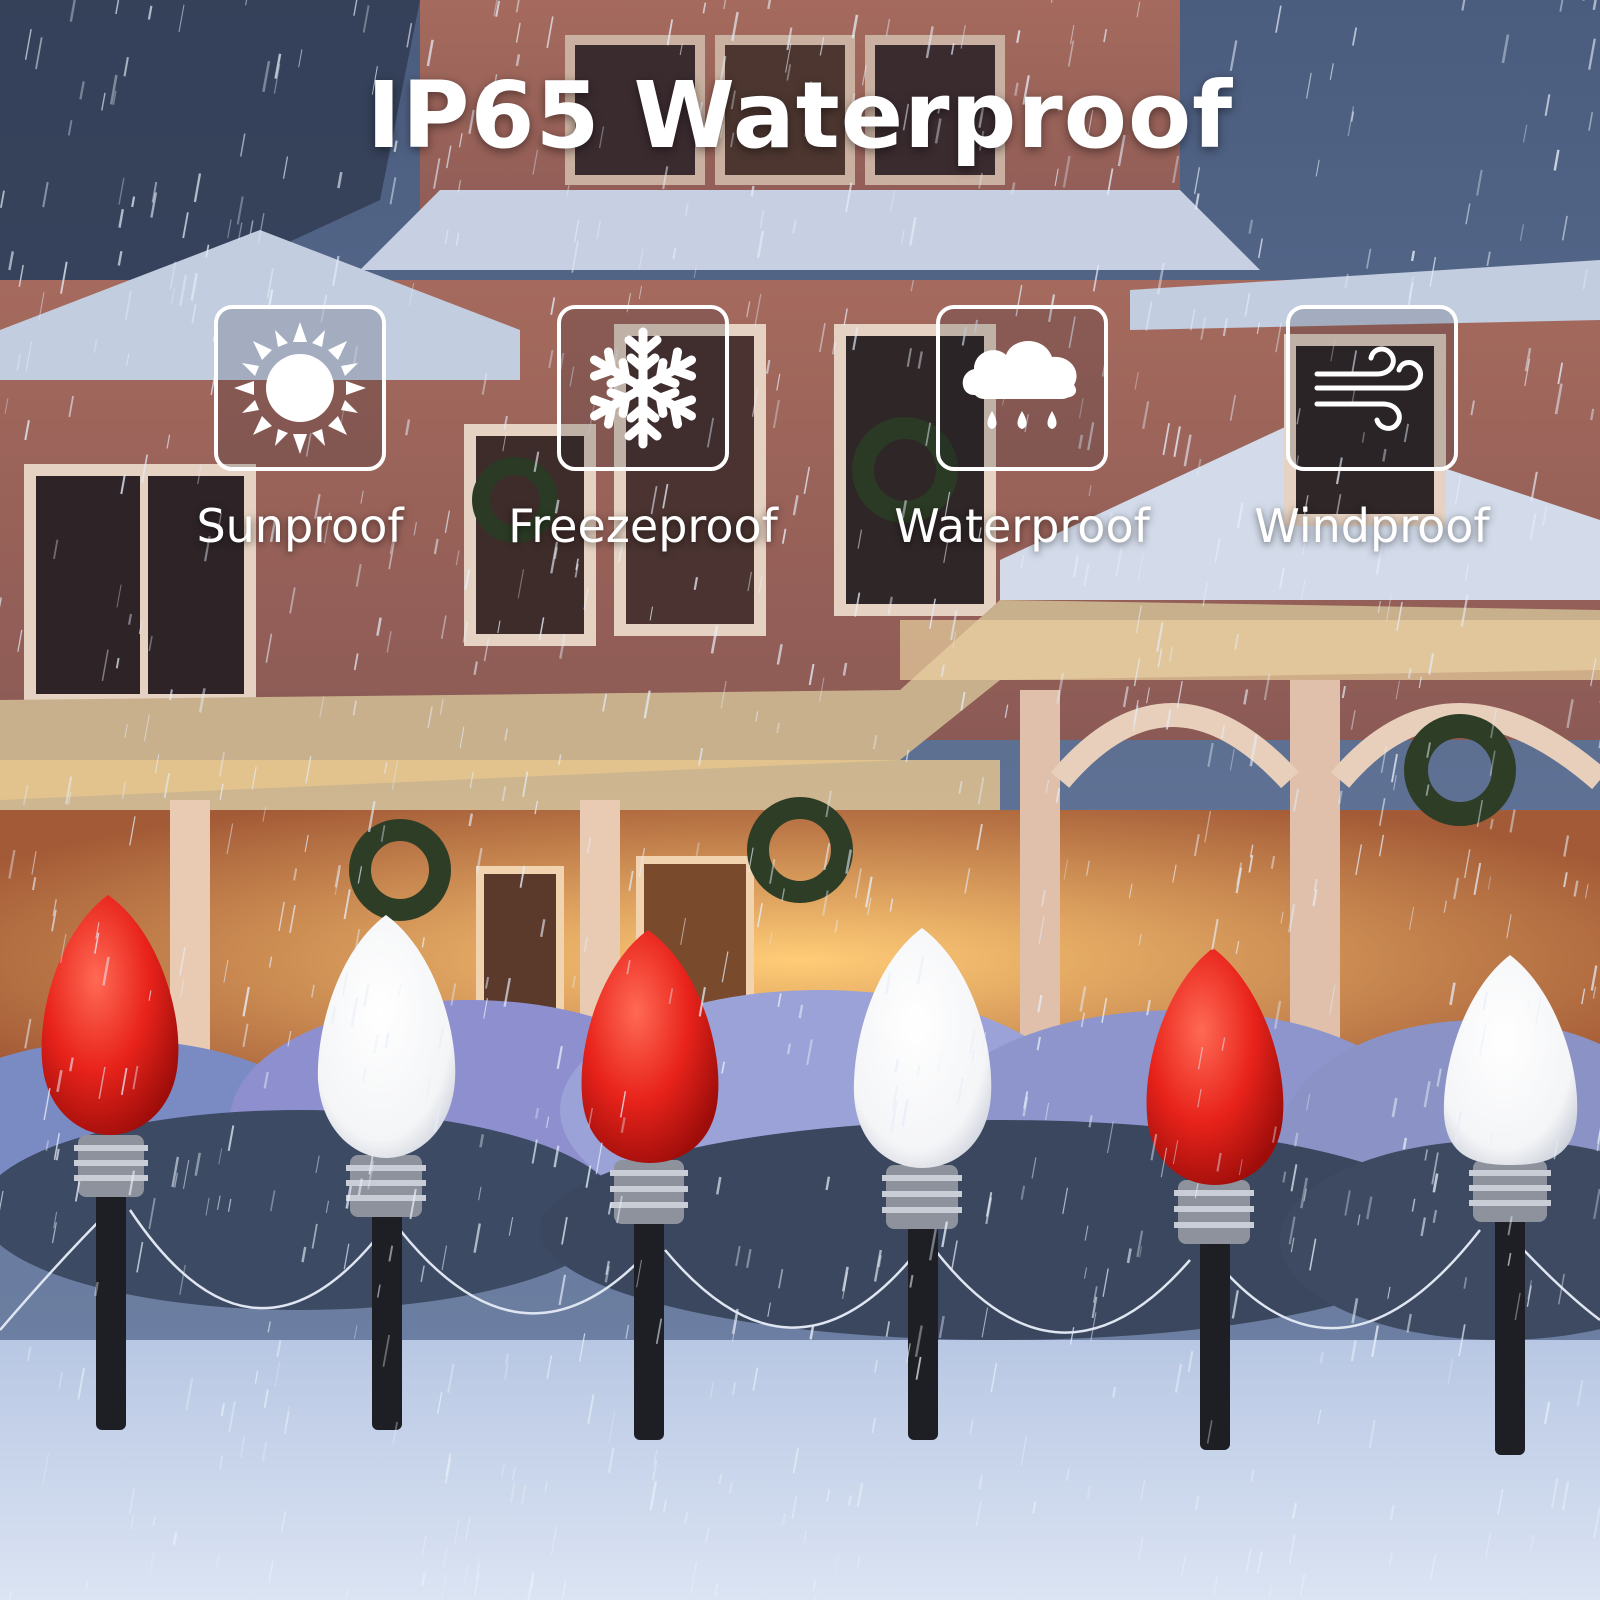 The width and height of the screenshot is (1600, 1600). I want to click on feature-windproof: Windproof, so click(1372, 429).